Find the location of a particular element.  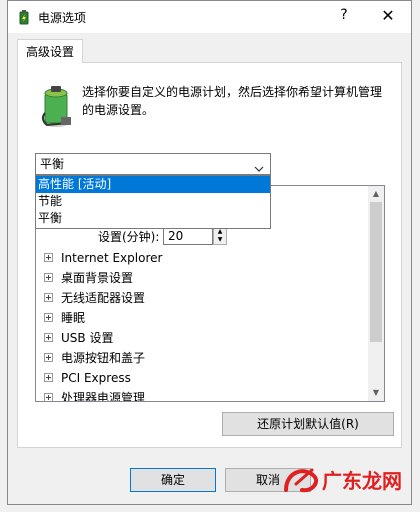

tree-item-label: 电源按钮和盖子 is located at coordinates (103, 358).